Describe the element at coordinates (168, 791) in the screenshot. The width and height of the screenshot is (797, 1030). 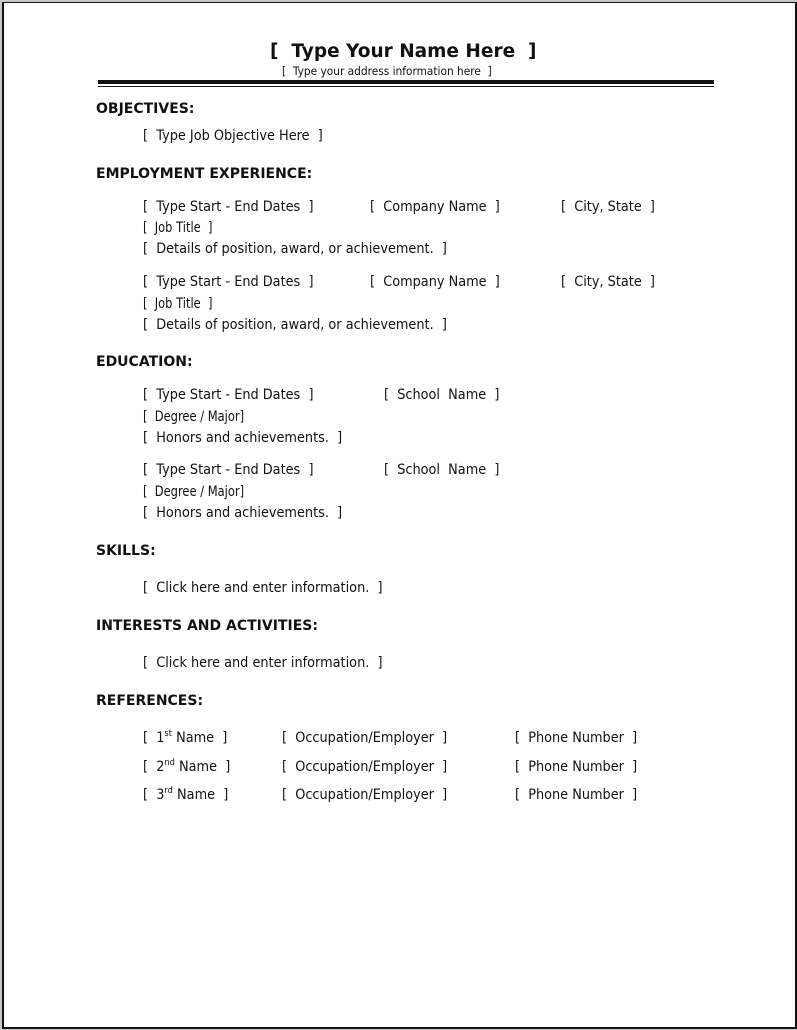
I see `ordinal-suffix: rd` at that location.